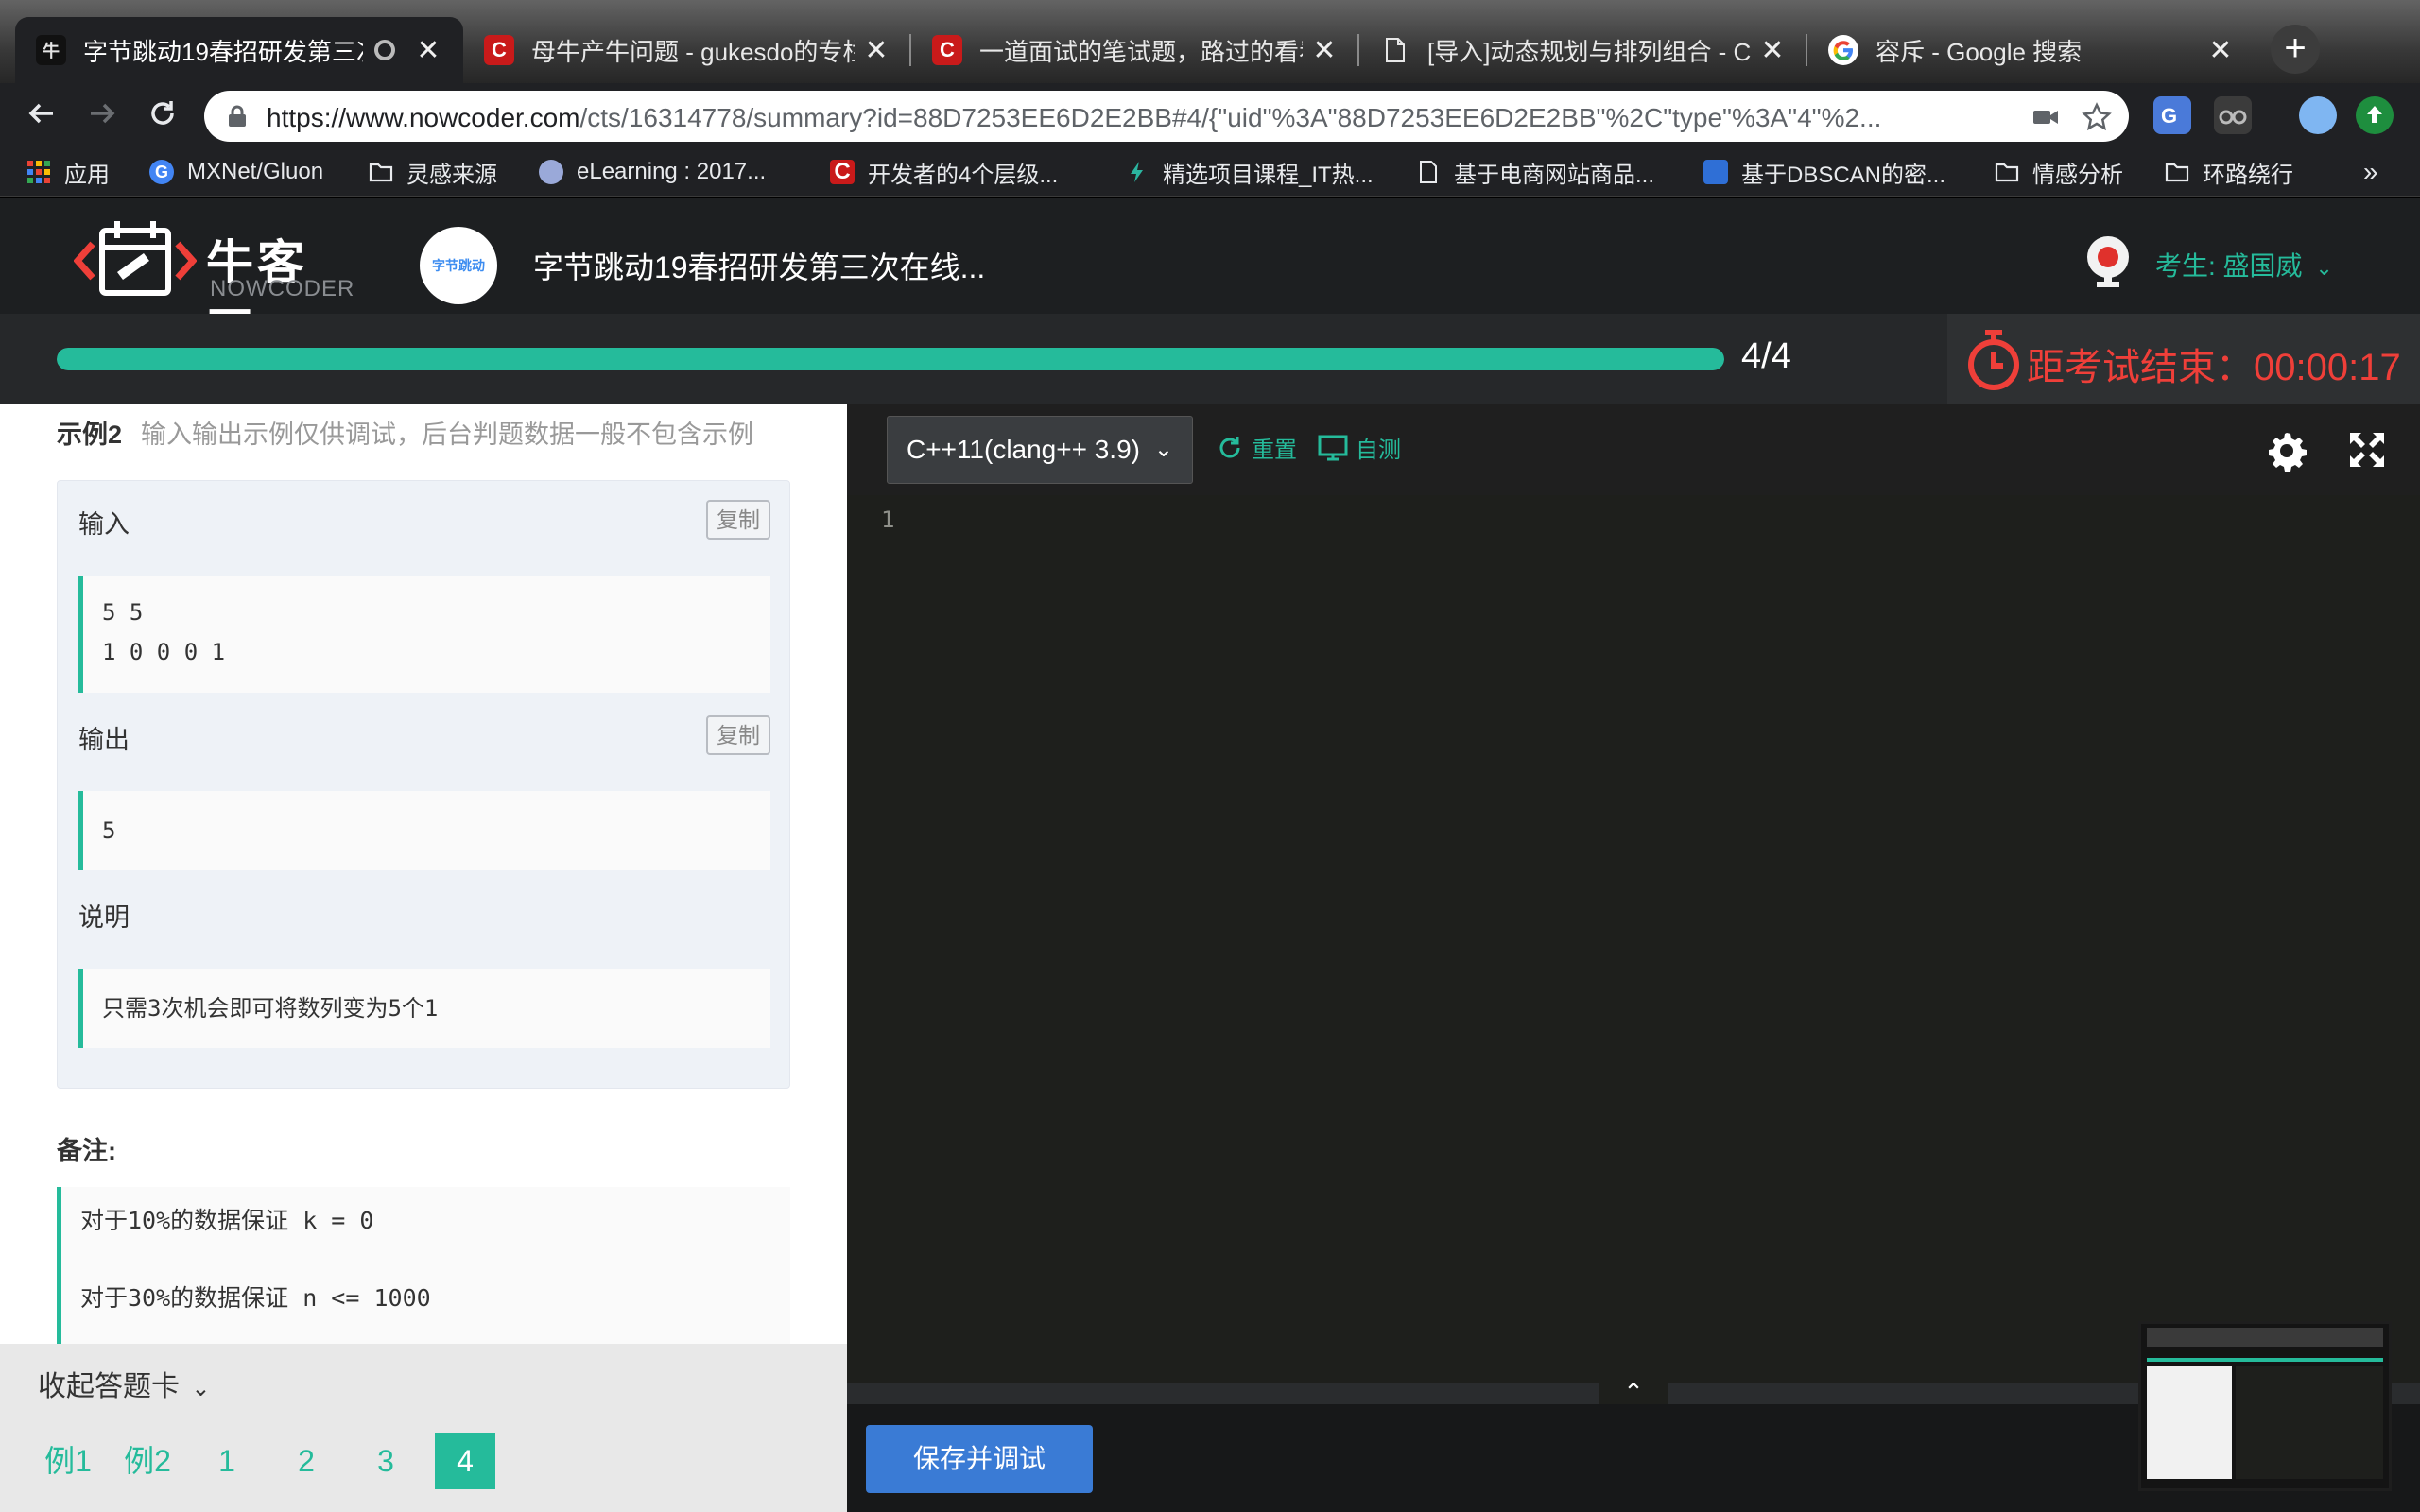 The width and height of the screenshot is (2420, 1512). Describe the element at coordinates (385, 1461) in the screenshot. I see `question-nav-3: 3` at that location.